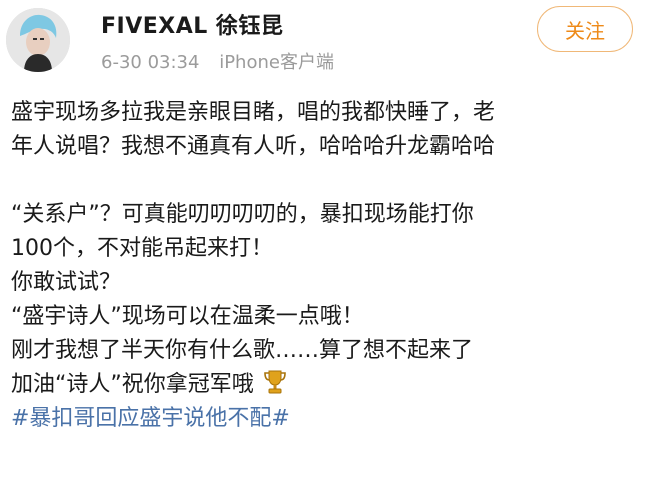  What do you see at coordinates (331, 385) in the screenshot?
I see `post-line-last: 加油“诗人”祝你拿冠军哦` at bounding box center [331, 385].